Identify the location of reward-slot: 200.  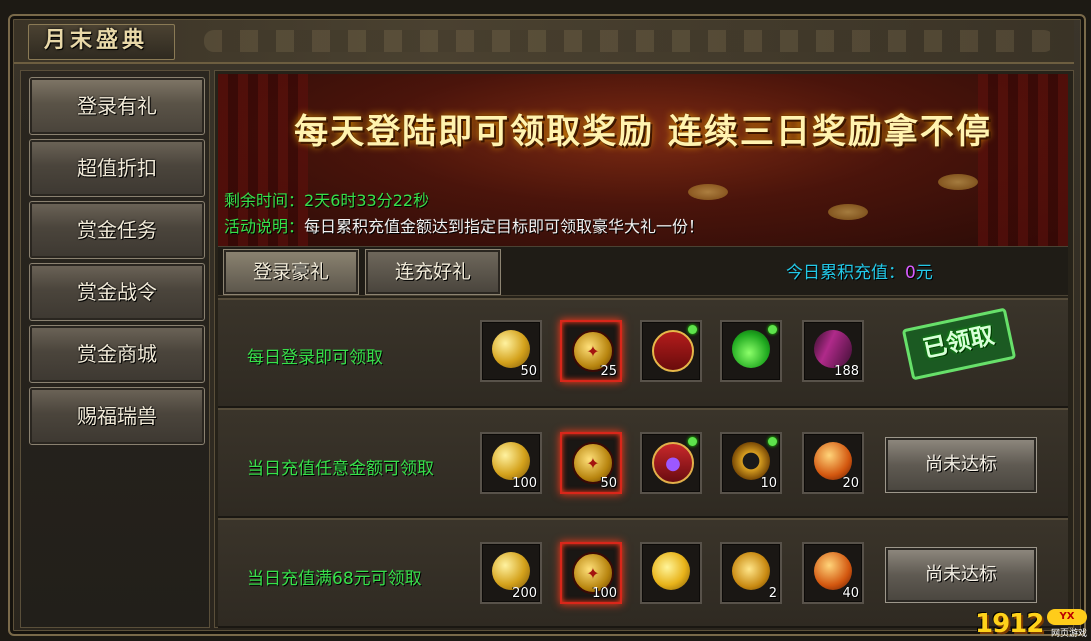
(511, 573).